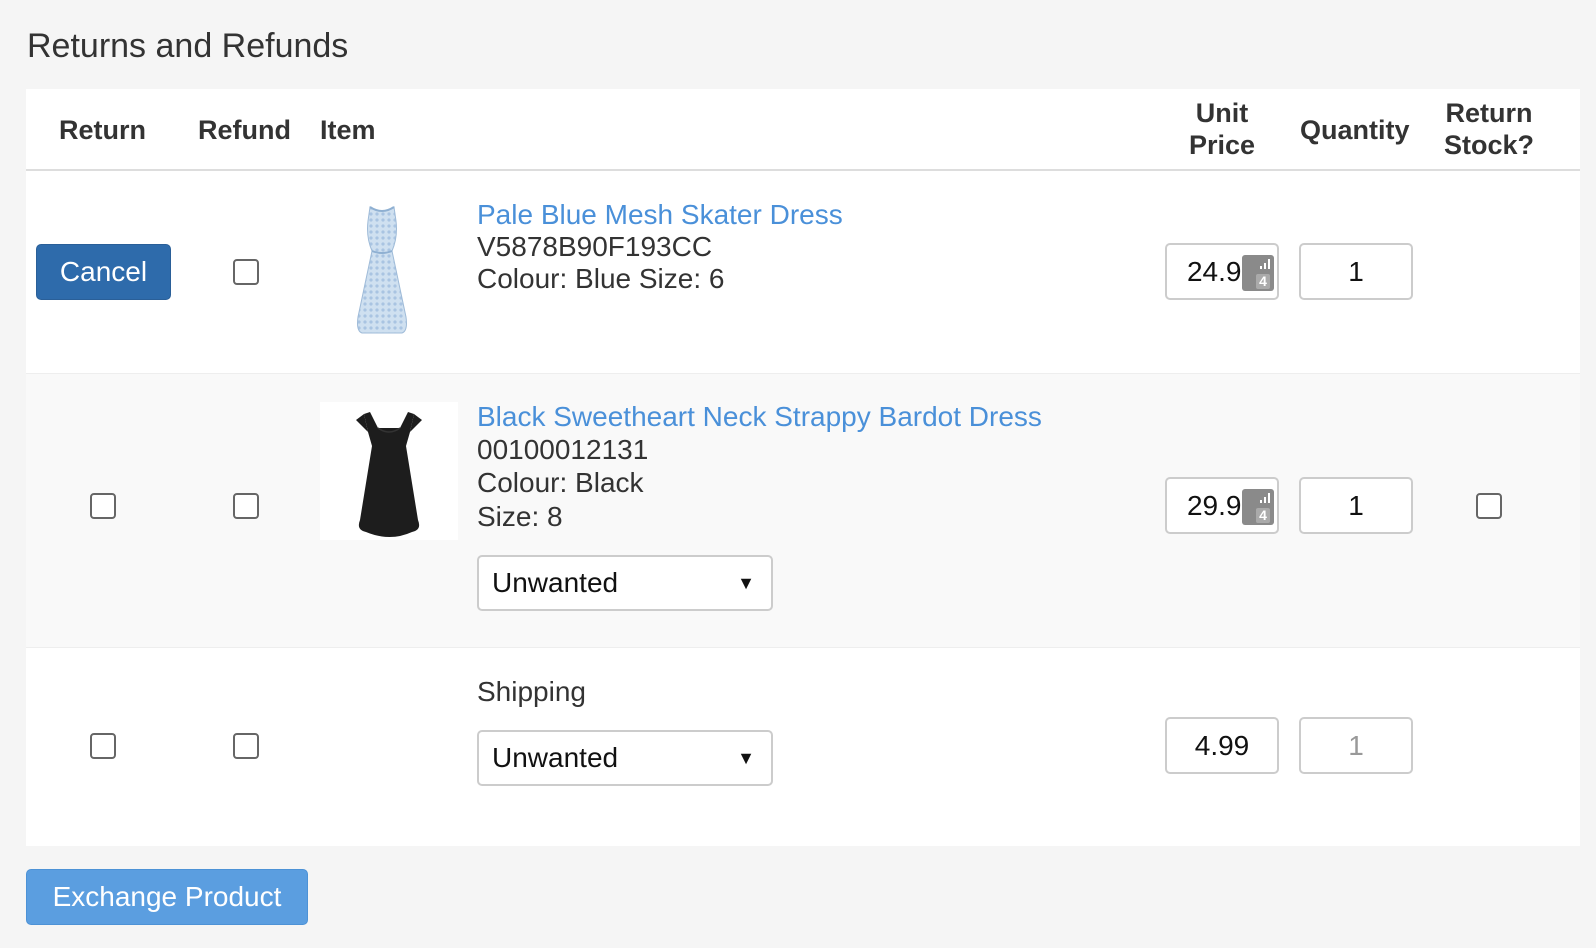  What do you see at coordinates (1222, 745) in the screenshot?
I see `unit-price-input: 4.99` at bounding box center [1222, 745].